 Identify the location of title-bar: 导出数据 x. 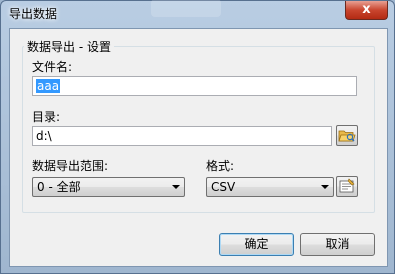
(197, 13).